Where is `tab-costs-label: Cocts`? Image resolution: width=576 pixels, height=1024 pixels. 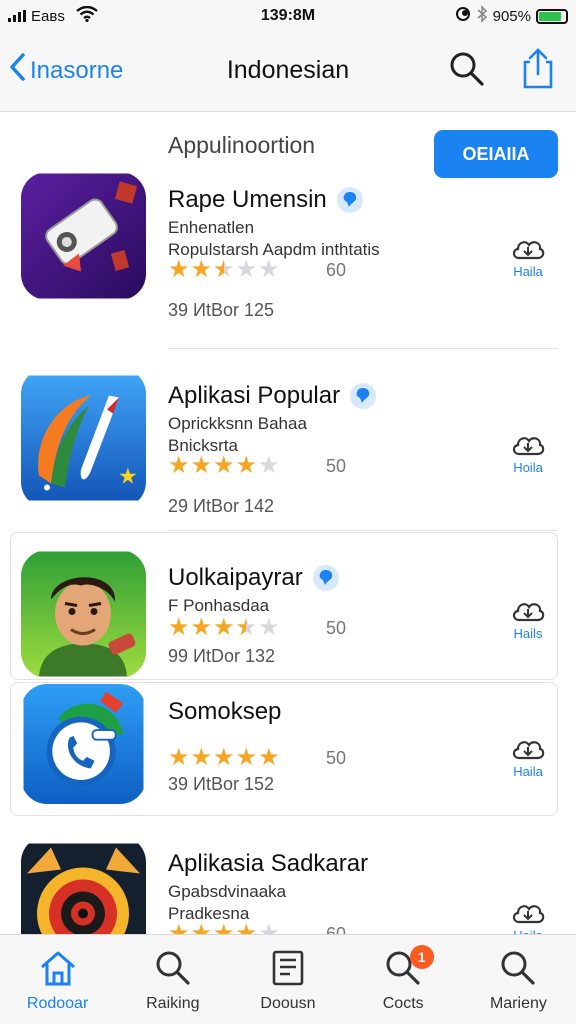
tab-costs-label: Cocts is located at coordinates (403, 1003).